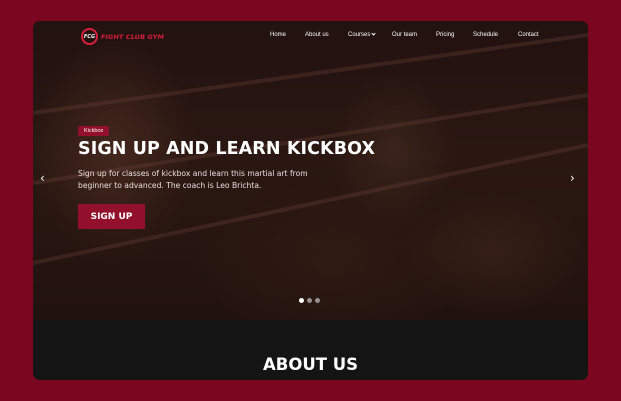 The width and height of the screenshot is (621, 401). What do you see at coordinates (310, 350) in the screenshot?
I see `about-section: ABOUT US` at bounding box center [310, 350].